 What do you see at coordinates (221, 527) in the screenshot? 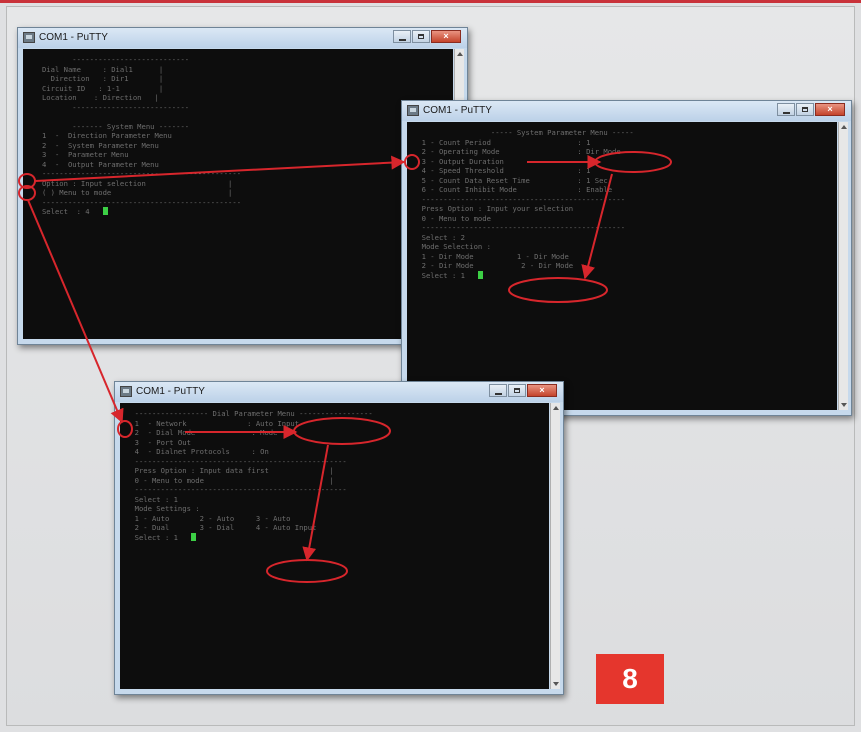
I see `terminal-line: 2 - Dual 3 - Dial 4 - Auto Input` at bounding box center [221, 527].